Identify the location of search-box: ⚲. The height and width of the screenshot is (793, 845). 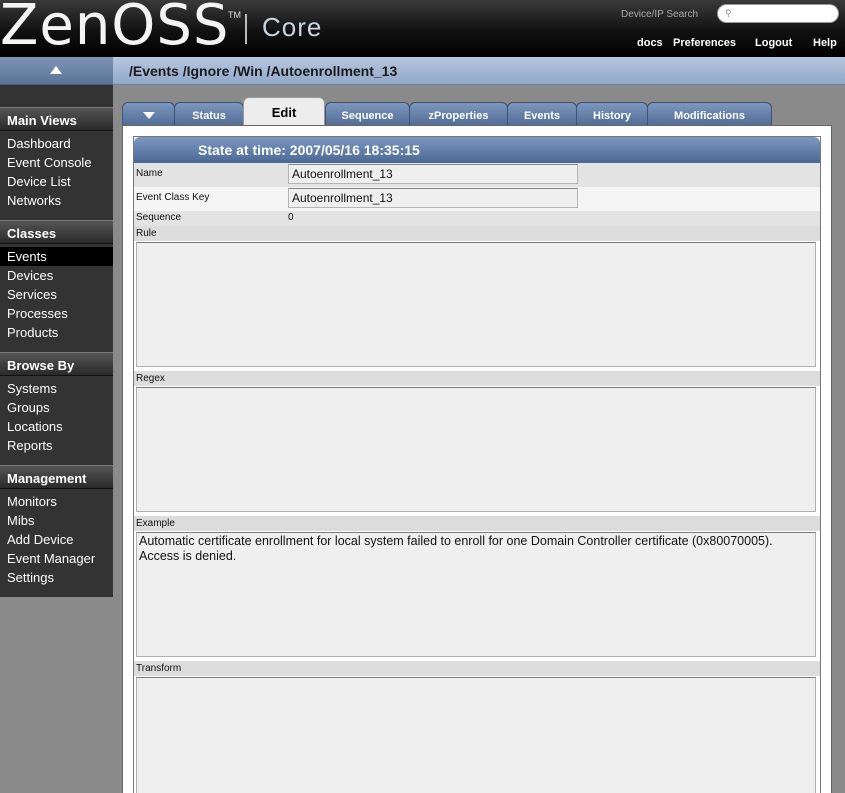
(778, 13).